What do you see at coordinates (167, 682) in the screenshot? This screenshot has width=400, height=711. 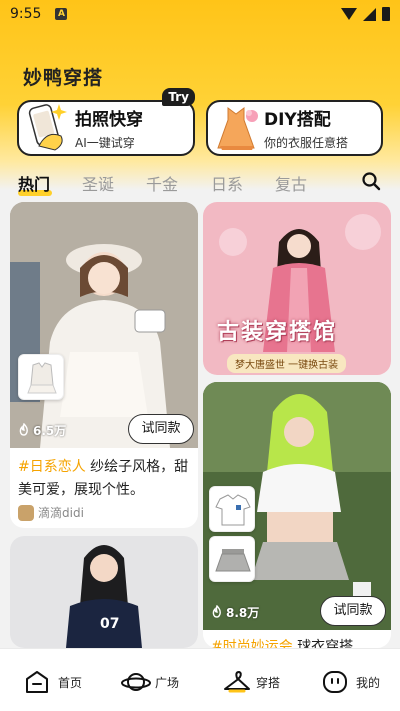 I see `nav-square-label: 广场` at bounding box center [167, 682].